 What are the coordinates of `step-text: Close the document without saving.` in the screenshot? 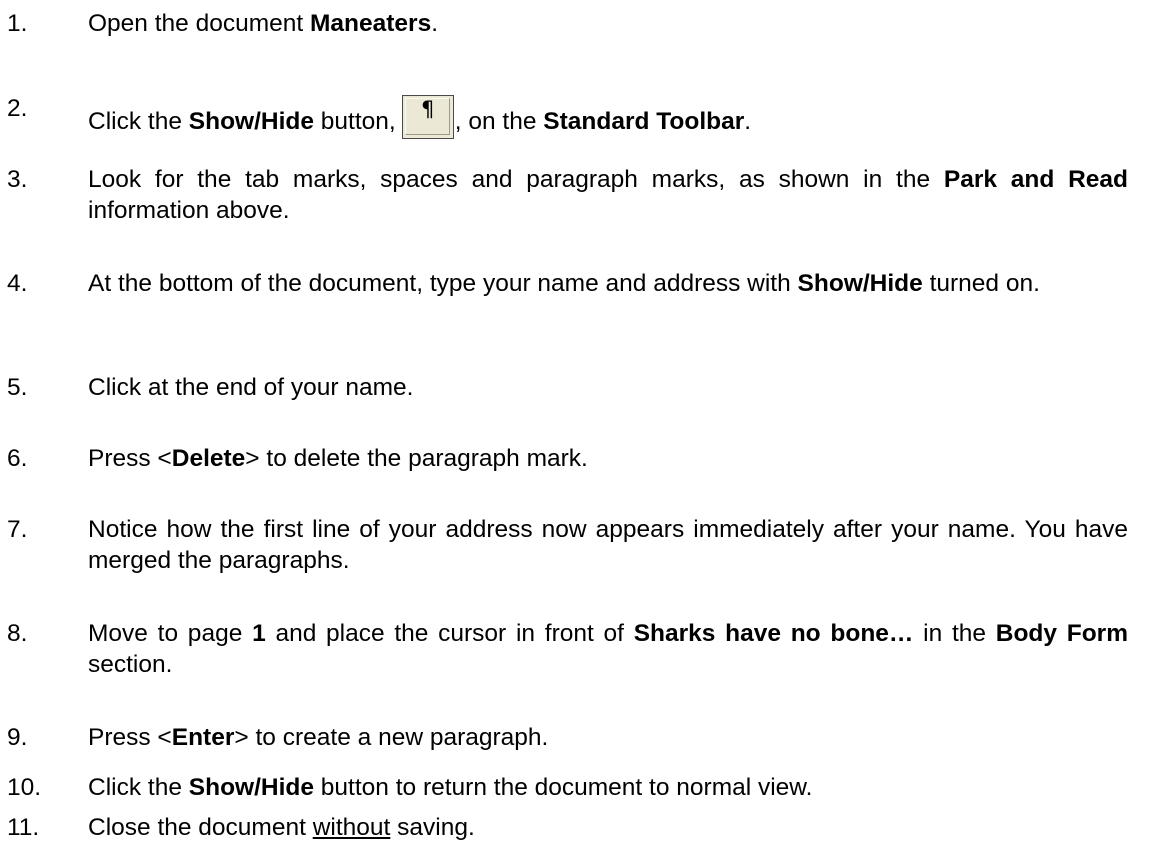 It's located at (281, 827).